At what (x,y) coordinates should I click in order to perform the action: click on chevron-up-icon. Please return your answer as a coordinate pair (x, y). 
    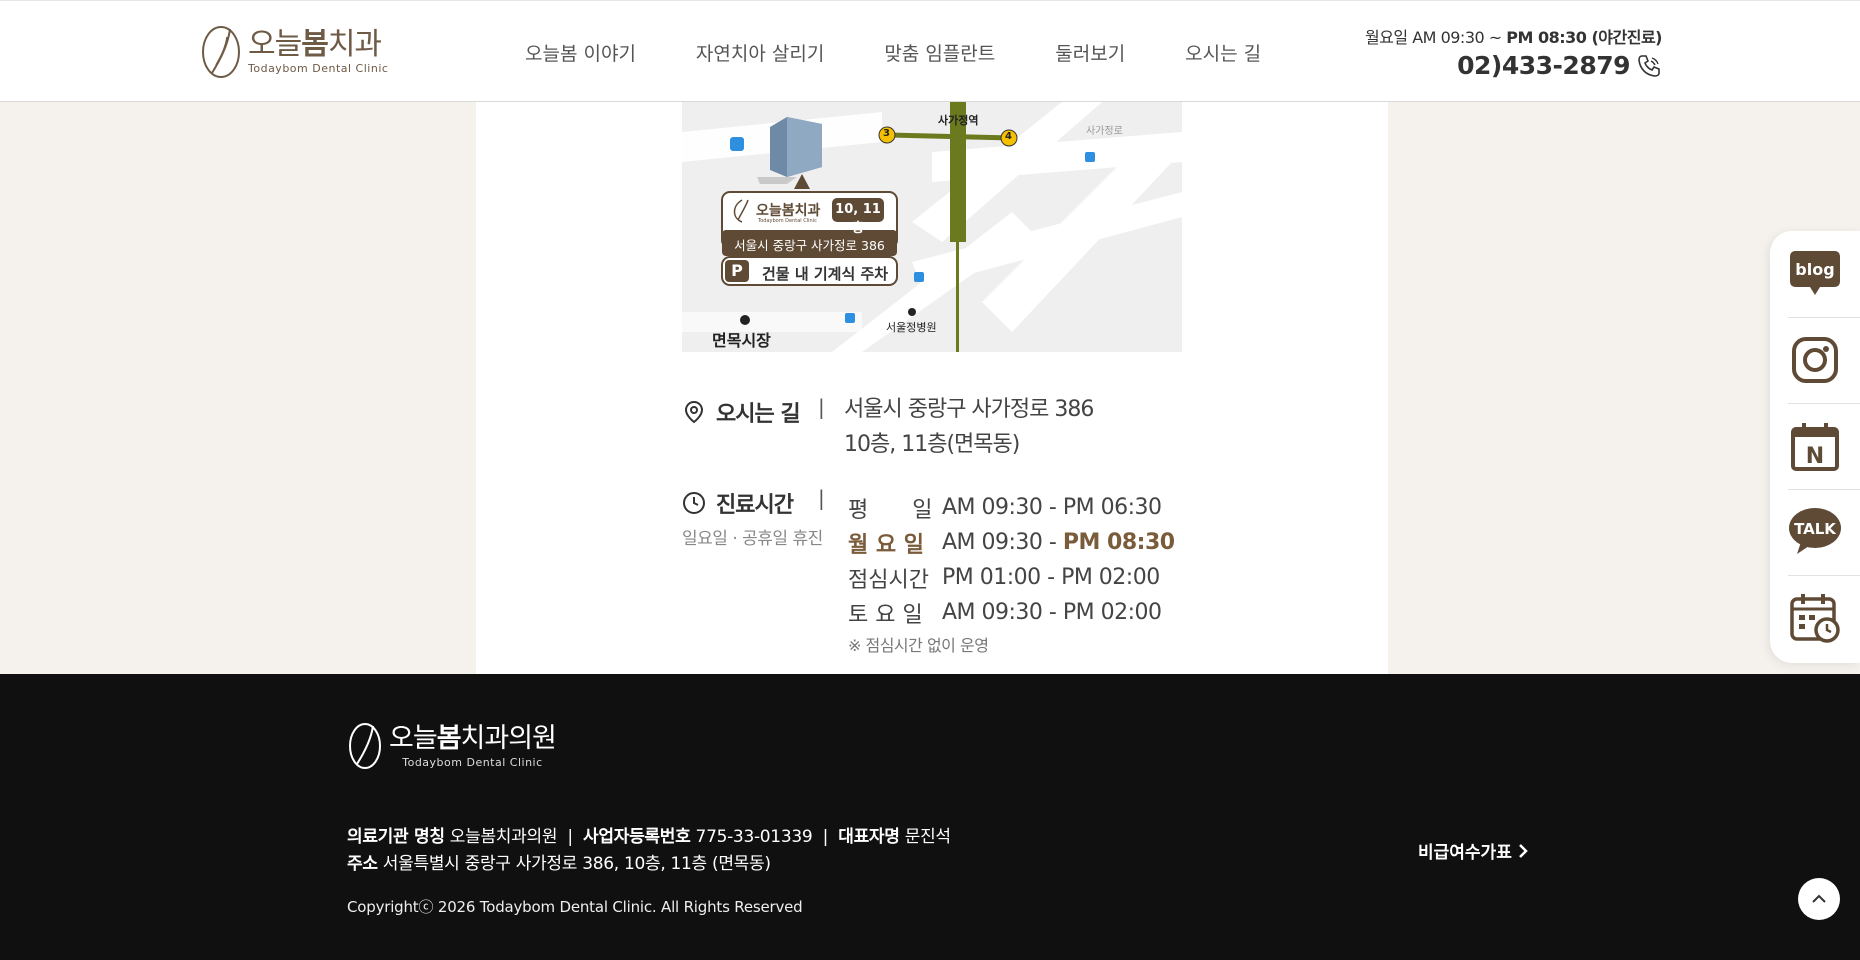
    Looking at the image, I should click on (1819, 898).